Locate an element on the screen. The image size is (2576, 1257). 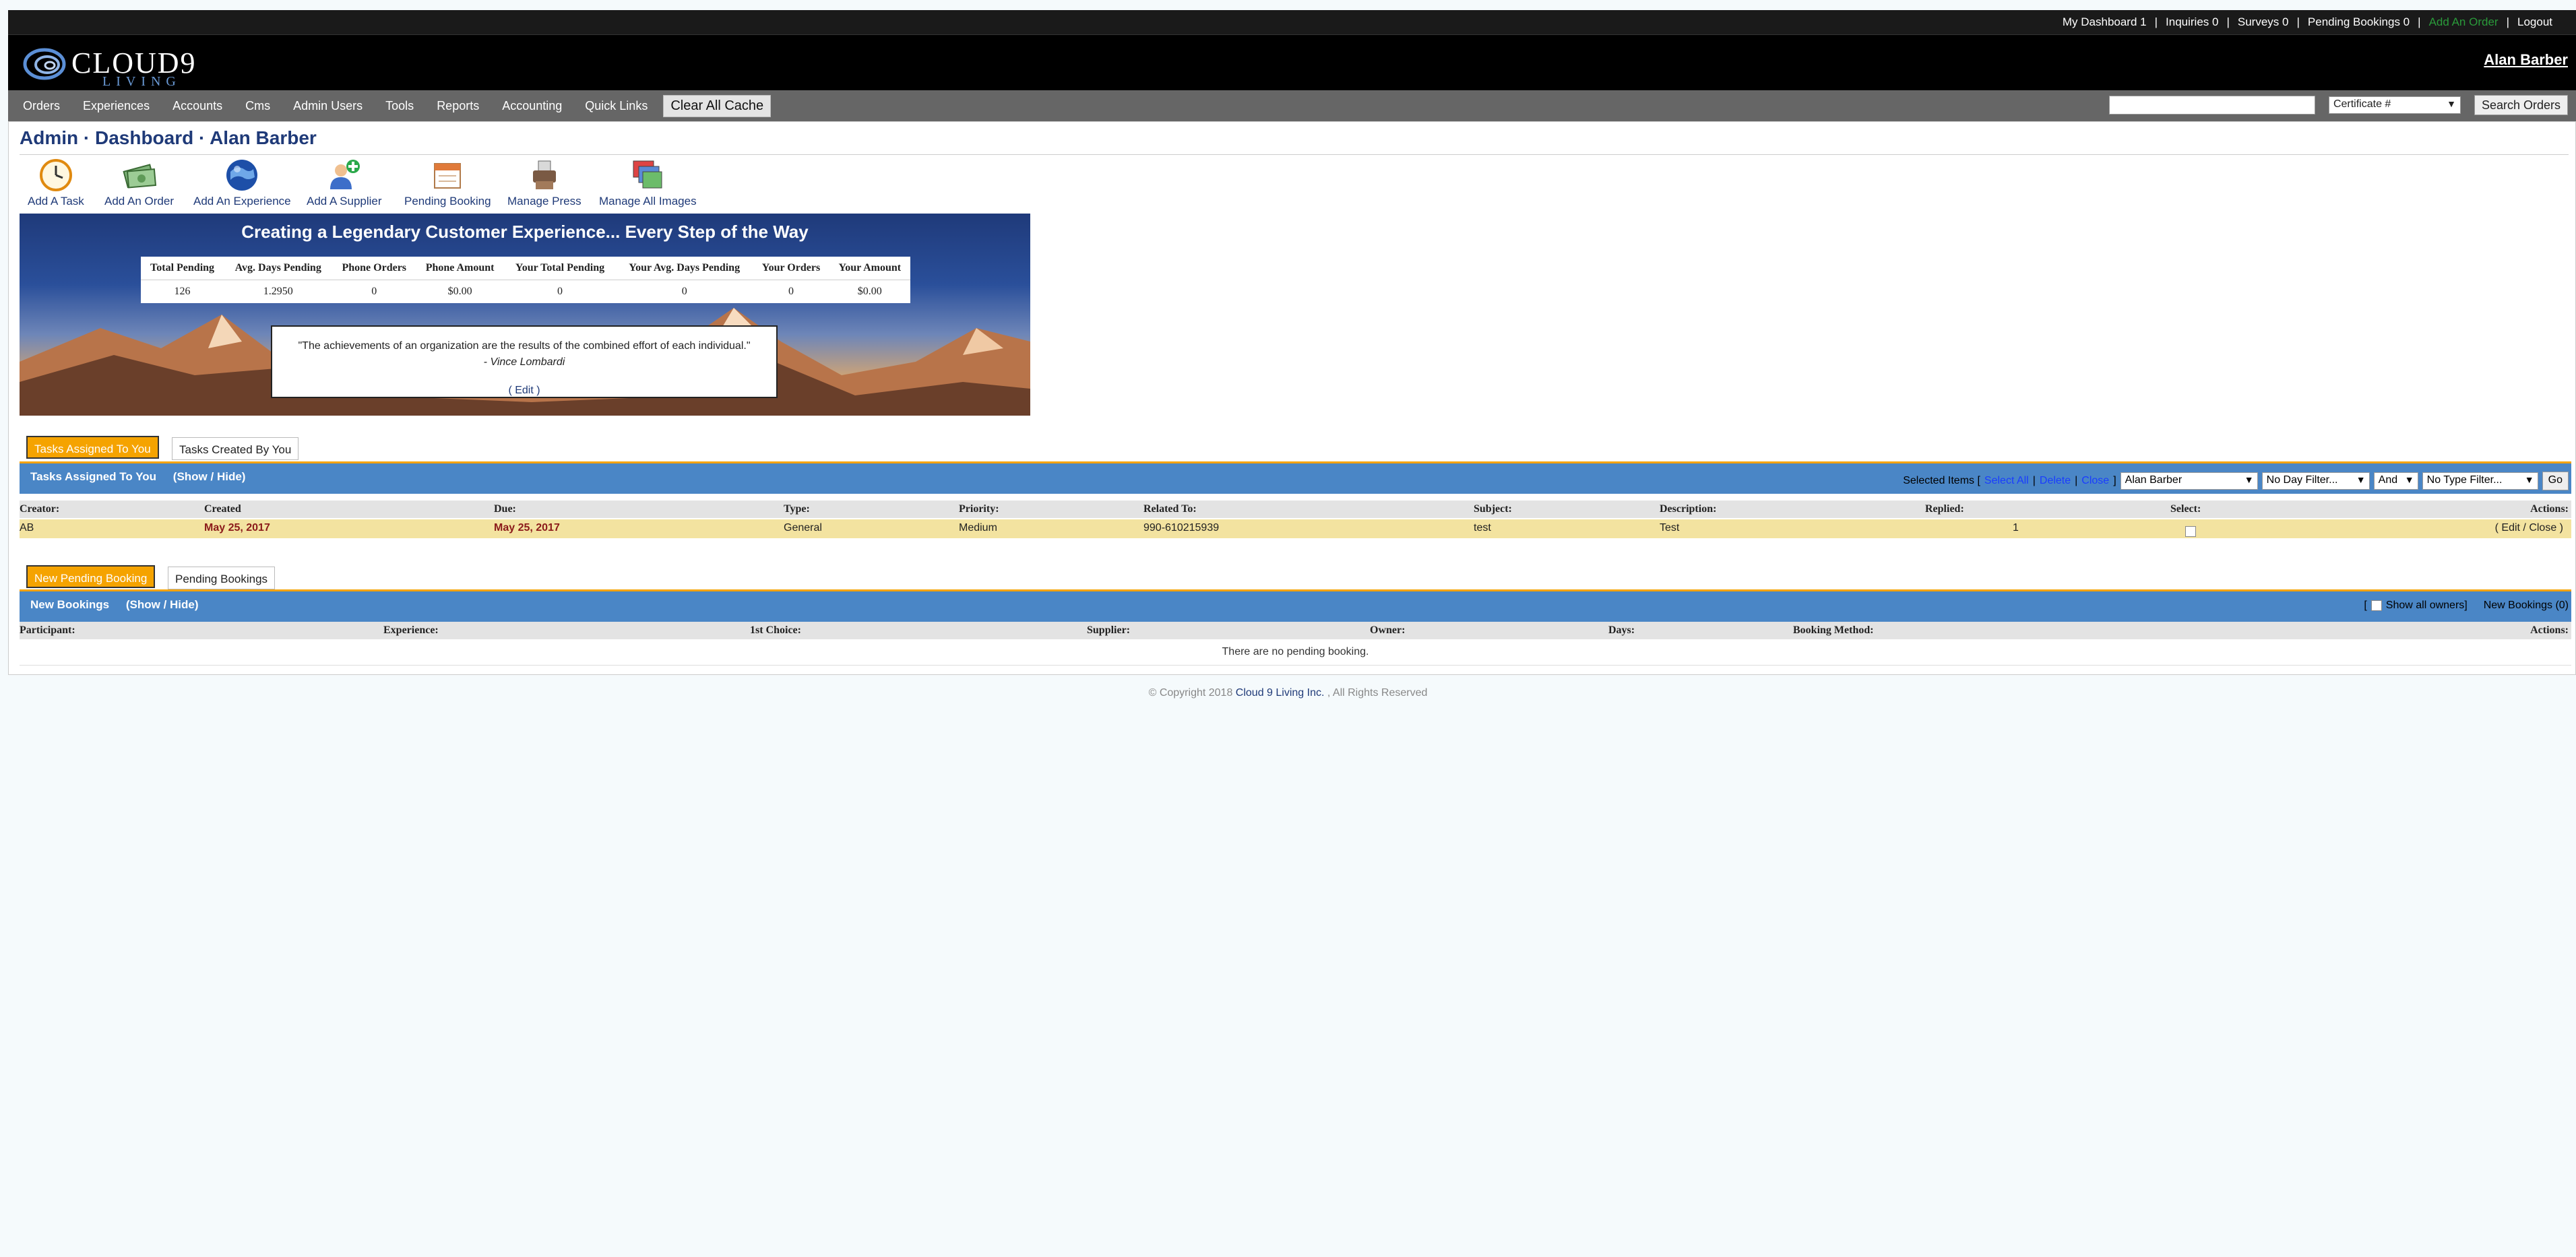
images-icon is located at coordinates (647, 174).